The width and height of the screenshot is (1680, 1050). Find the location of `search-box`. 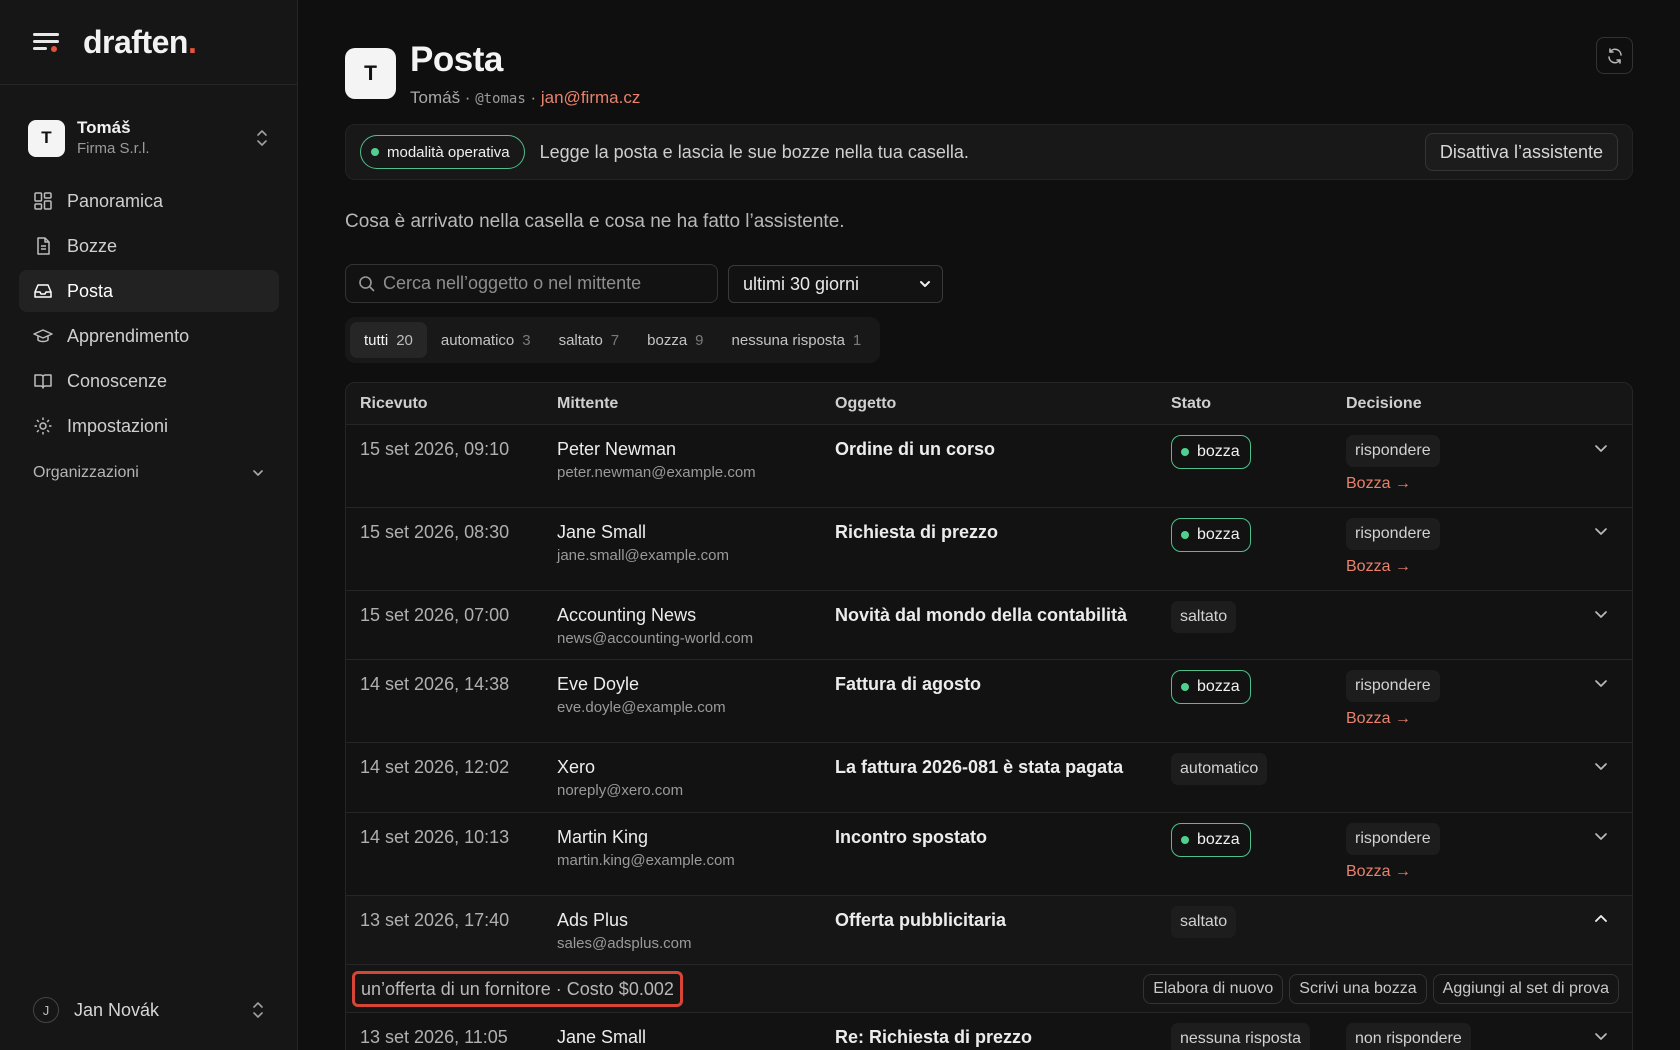

search-box is located at coordinates (531, 283).